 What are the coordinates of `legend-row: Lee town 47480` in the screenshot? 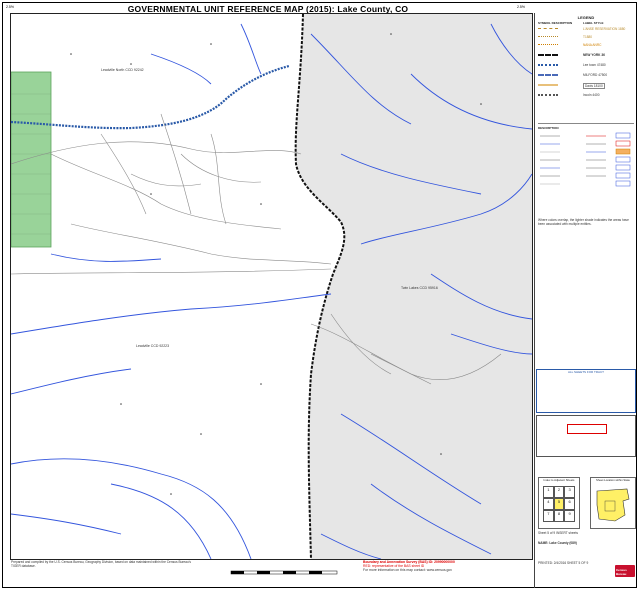 It's located at (586, 66).